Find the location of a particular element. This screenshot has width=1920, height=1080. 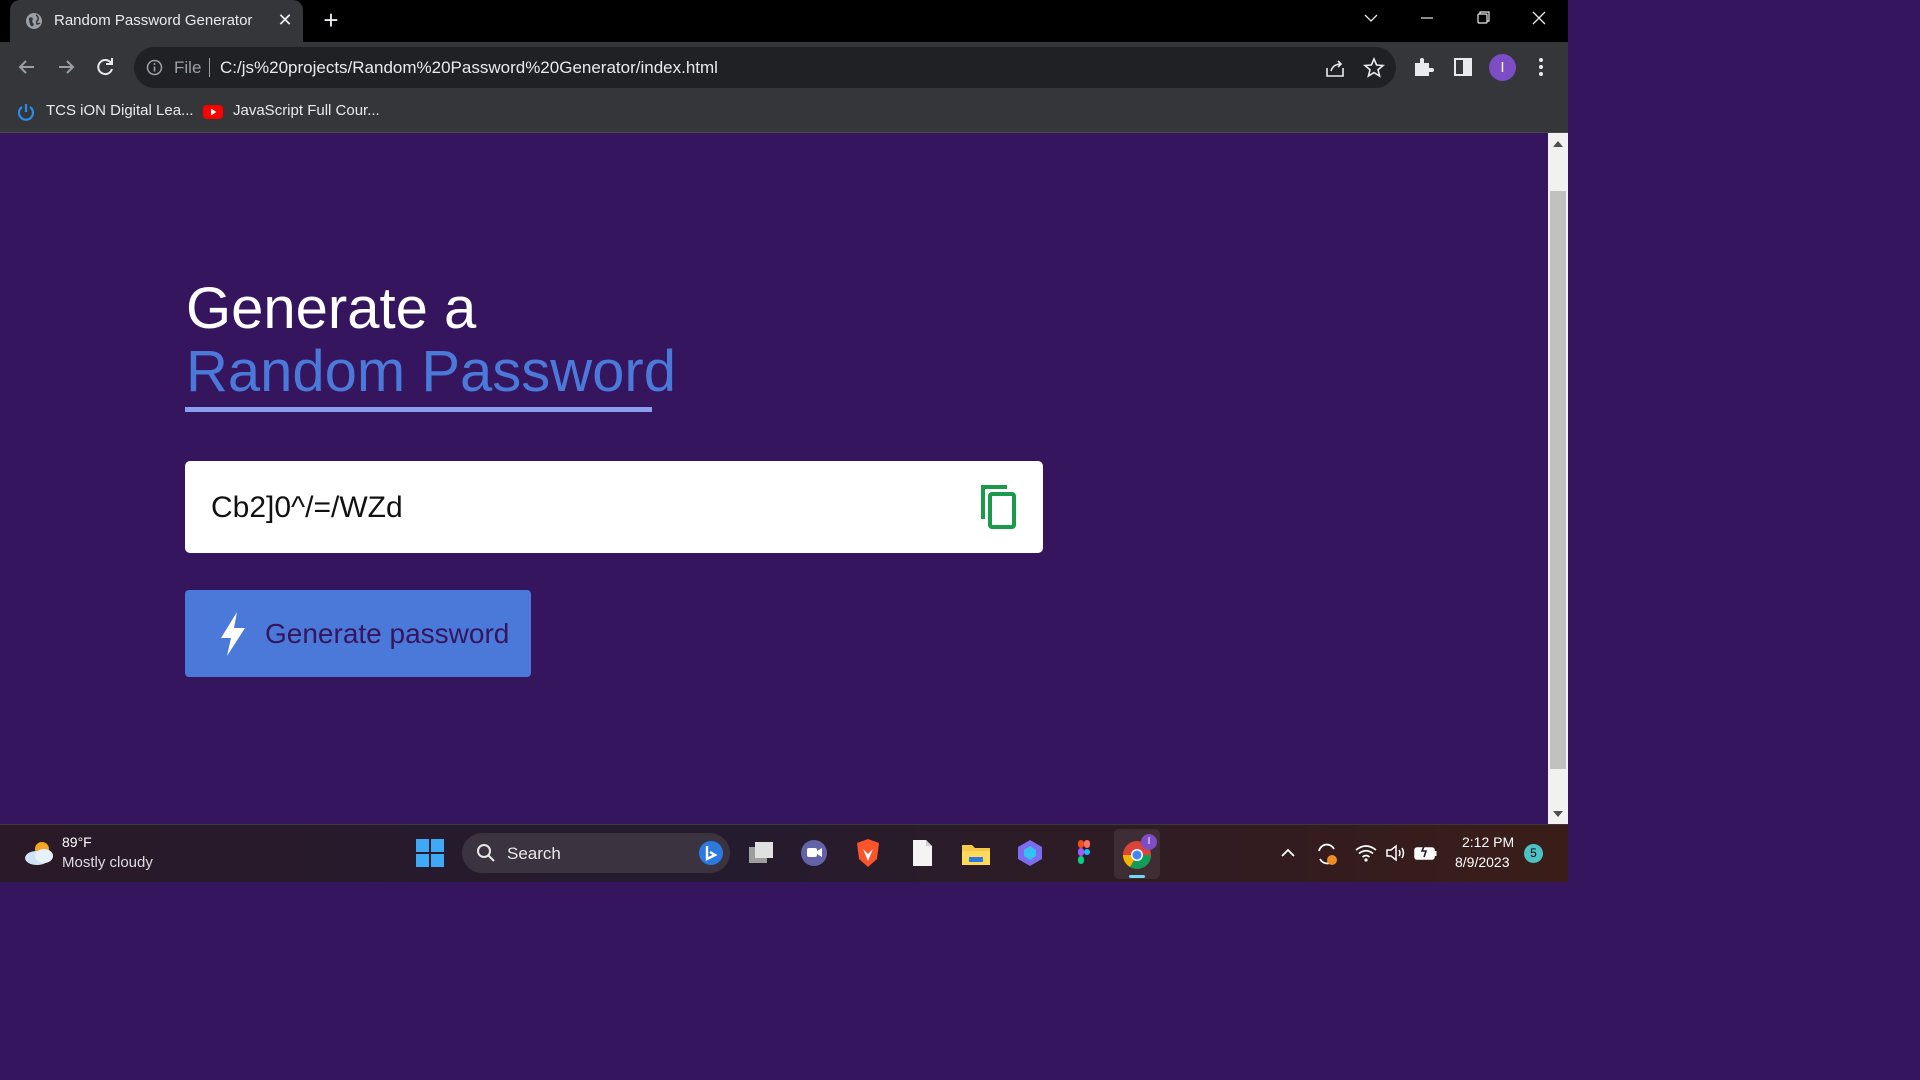

tab-title: Random Password Generator is located at coordinates (153, 20).